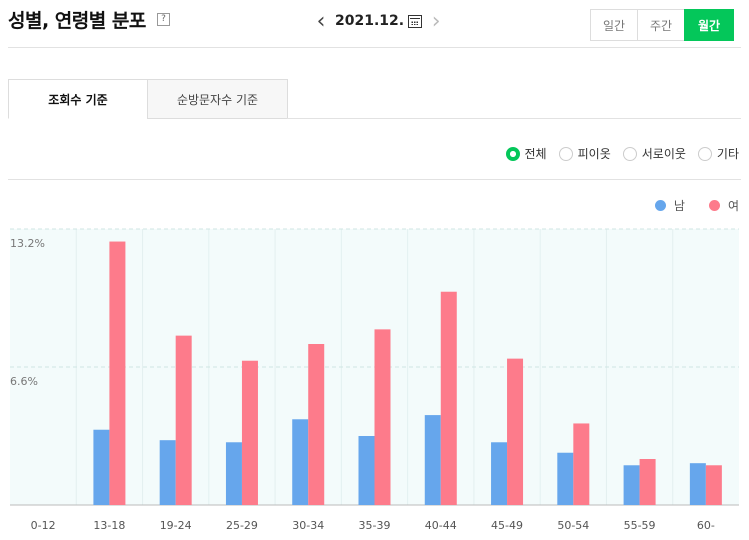  I want to click on tab-divider, so click(514, 118).